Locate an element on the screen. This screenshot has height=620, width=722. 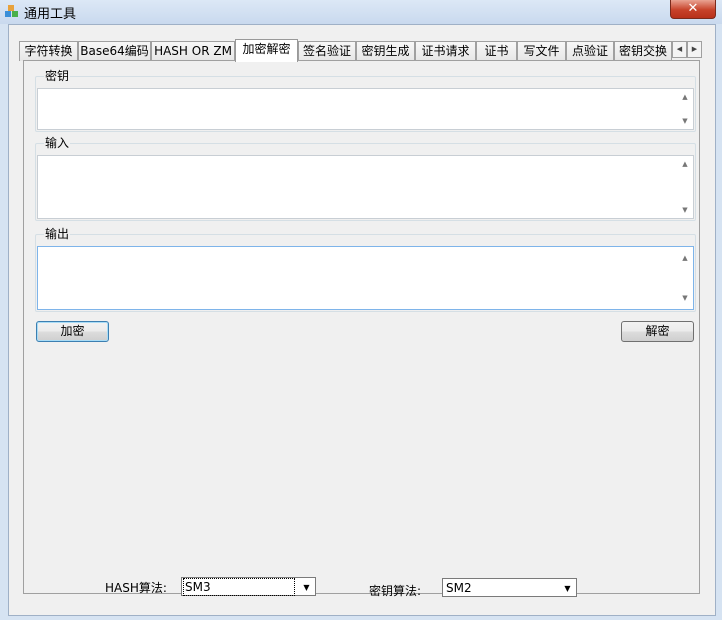
tab-scroll-left-button: ◀ is located at coordinates (679, 49).